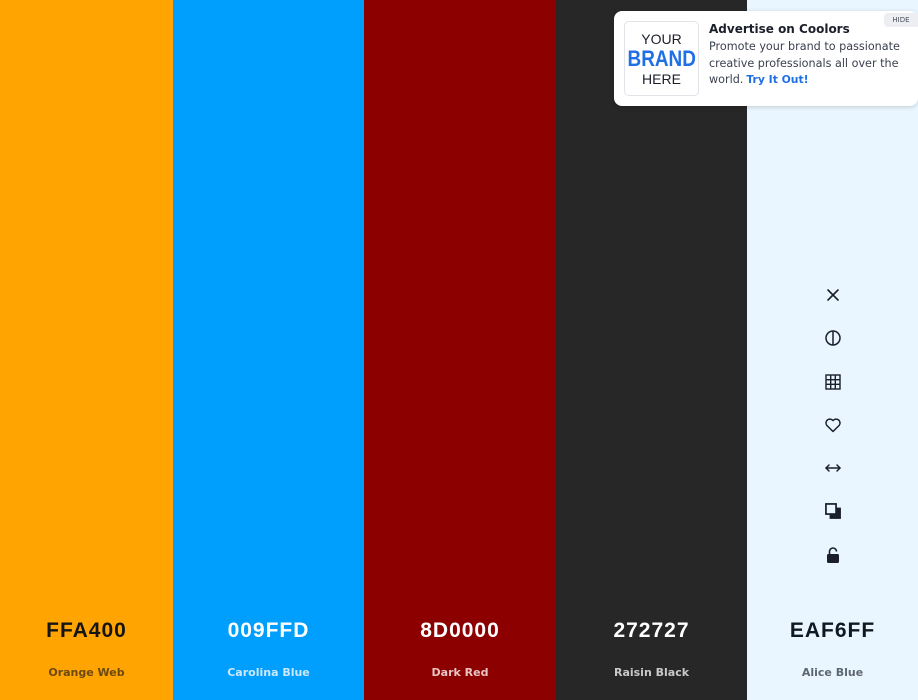 Image resolution: width=918 pixels, height=700 pixels. Describe the element at coordinates (661, 38) in the screenshot. I see `logo-line-1: YOUR` at that location.